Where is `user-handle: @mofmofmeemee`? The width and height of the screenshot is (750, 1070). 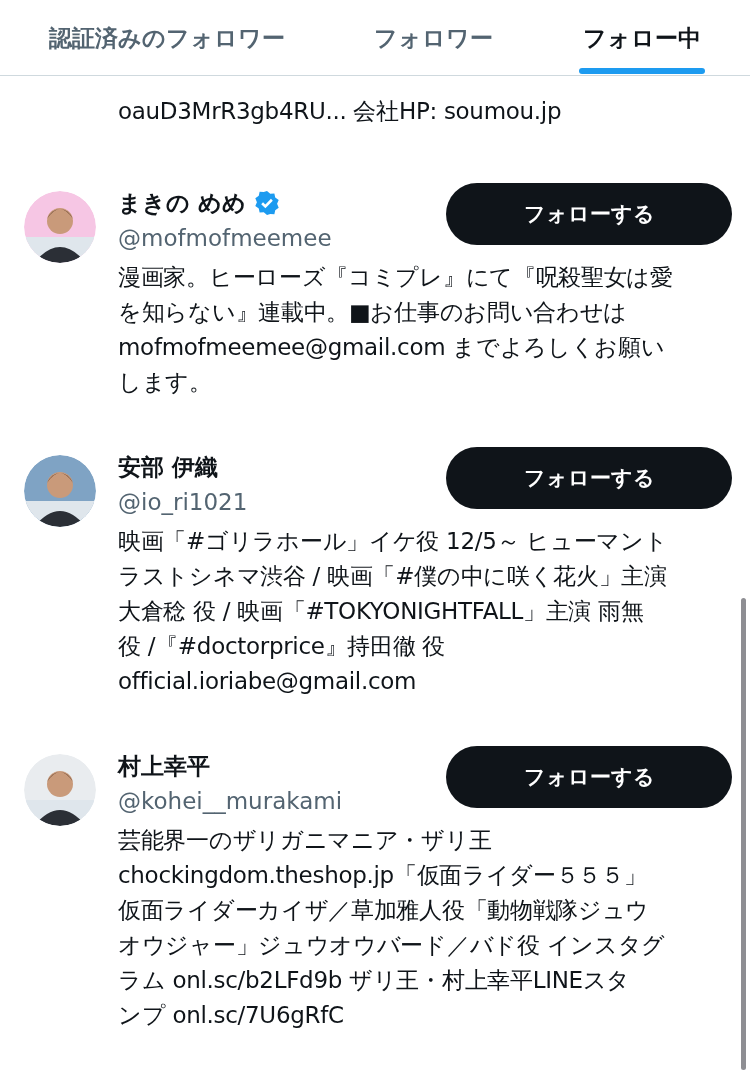
user-handle: @mofmofmeemee is located at coordinates (225, 238).